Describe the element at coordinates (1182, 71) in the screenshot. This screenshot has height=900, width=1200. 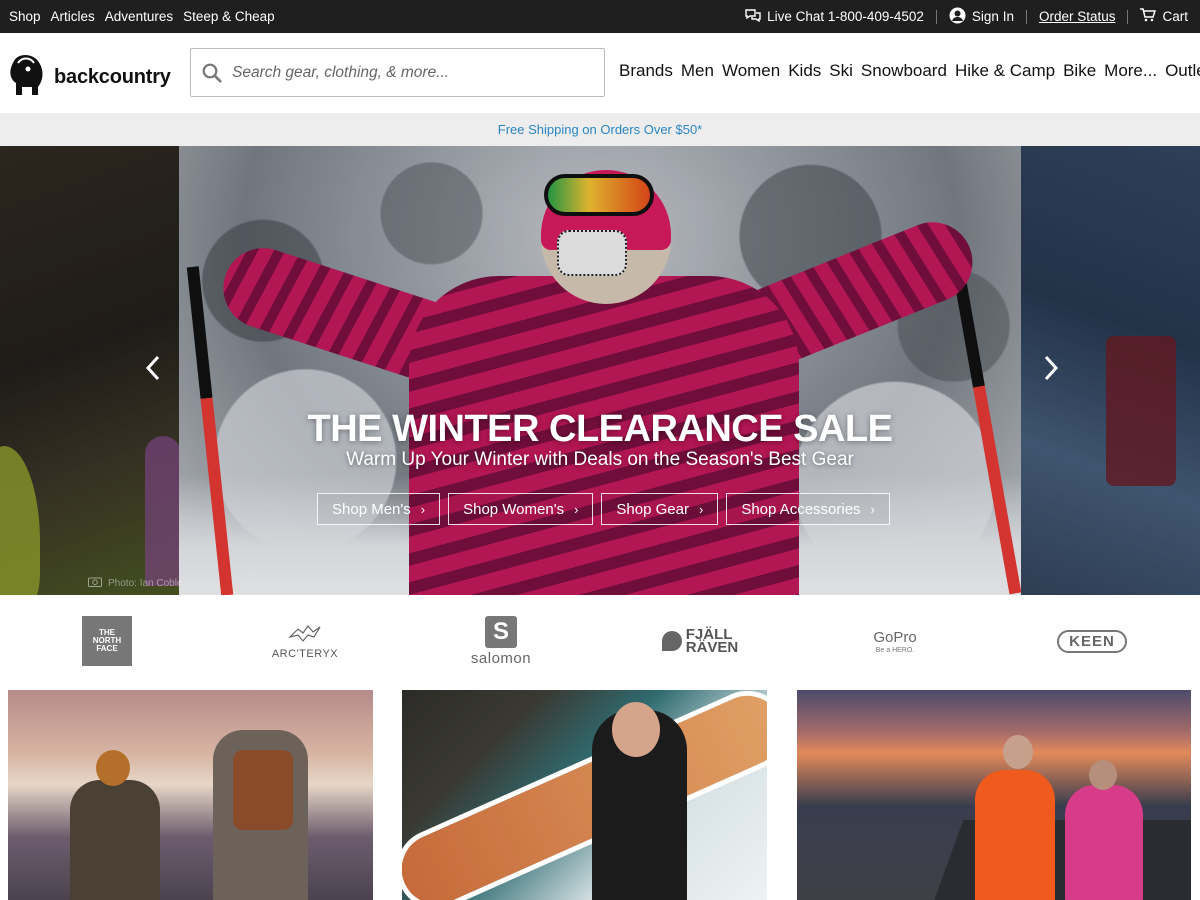
I see `nav-outlet: Outlet` at that location.